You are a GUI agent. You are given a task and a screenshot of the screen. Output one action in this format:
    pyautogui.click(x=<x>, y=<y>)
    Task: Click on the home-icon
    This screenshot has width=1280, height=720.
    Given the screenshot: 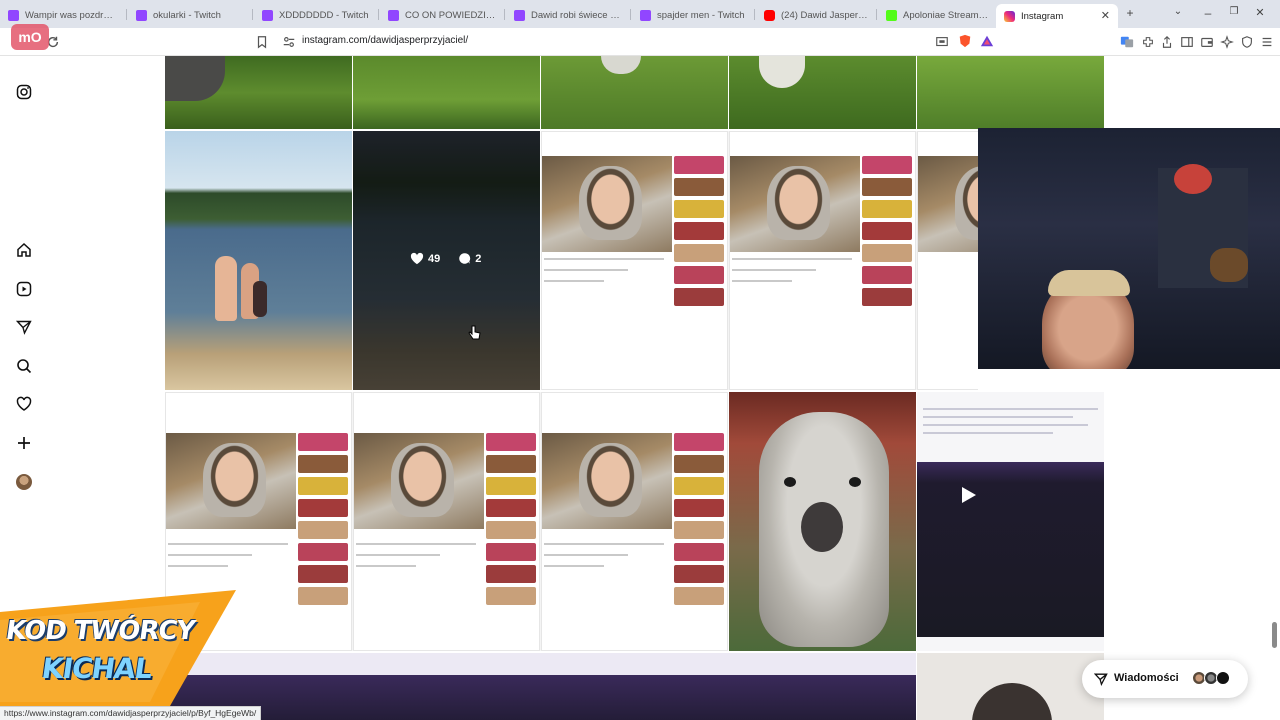 What is the action you would take?
    pyautogui.click(x=24, y=250)
    